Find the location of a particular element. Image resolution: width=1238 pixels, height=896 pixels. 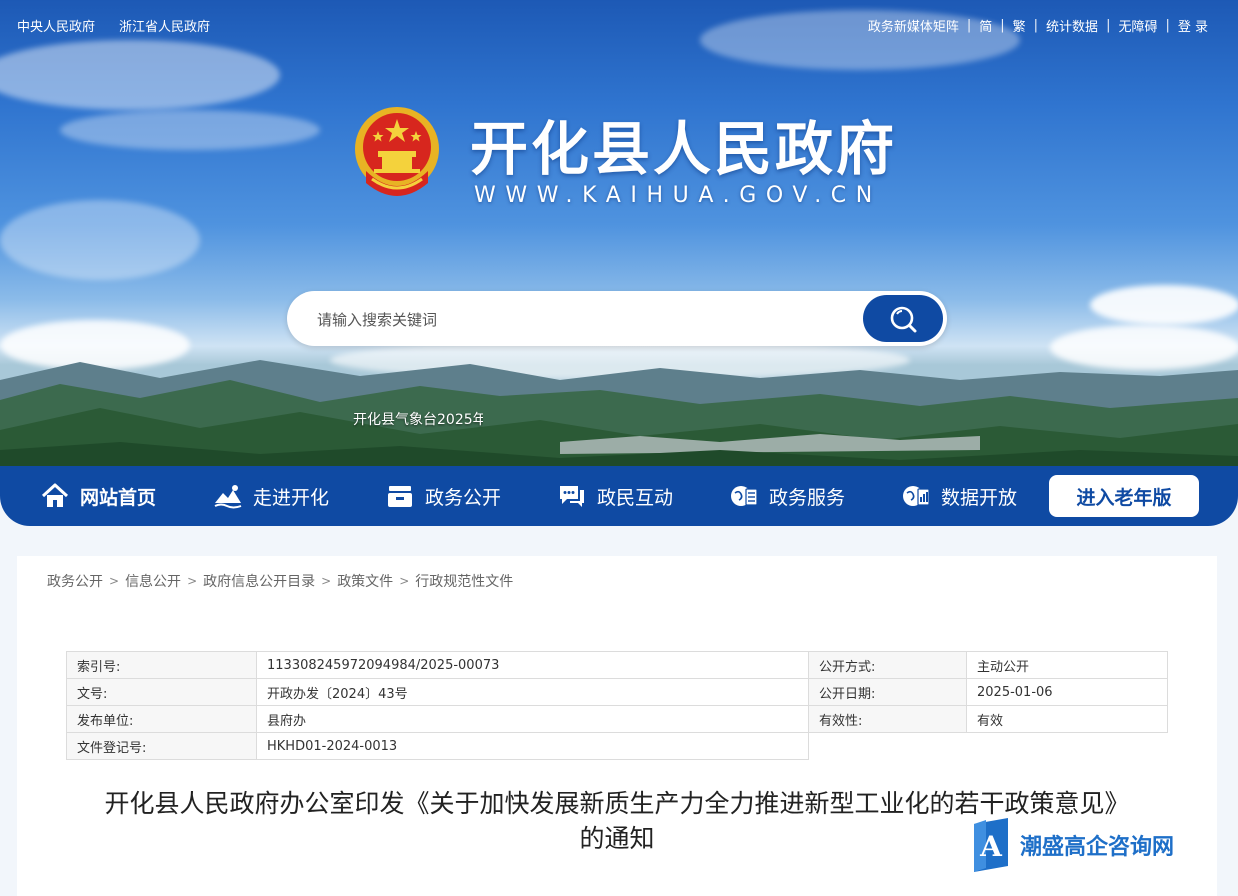

top-left-links: 中央人民政府 浙江省人民政府 is located at coordinates (113, 25).